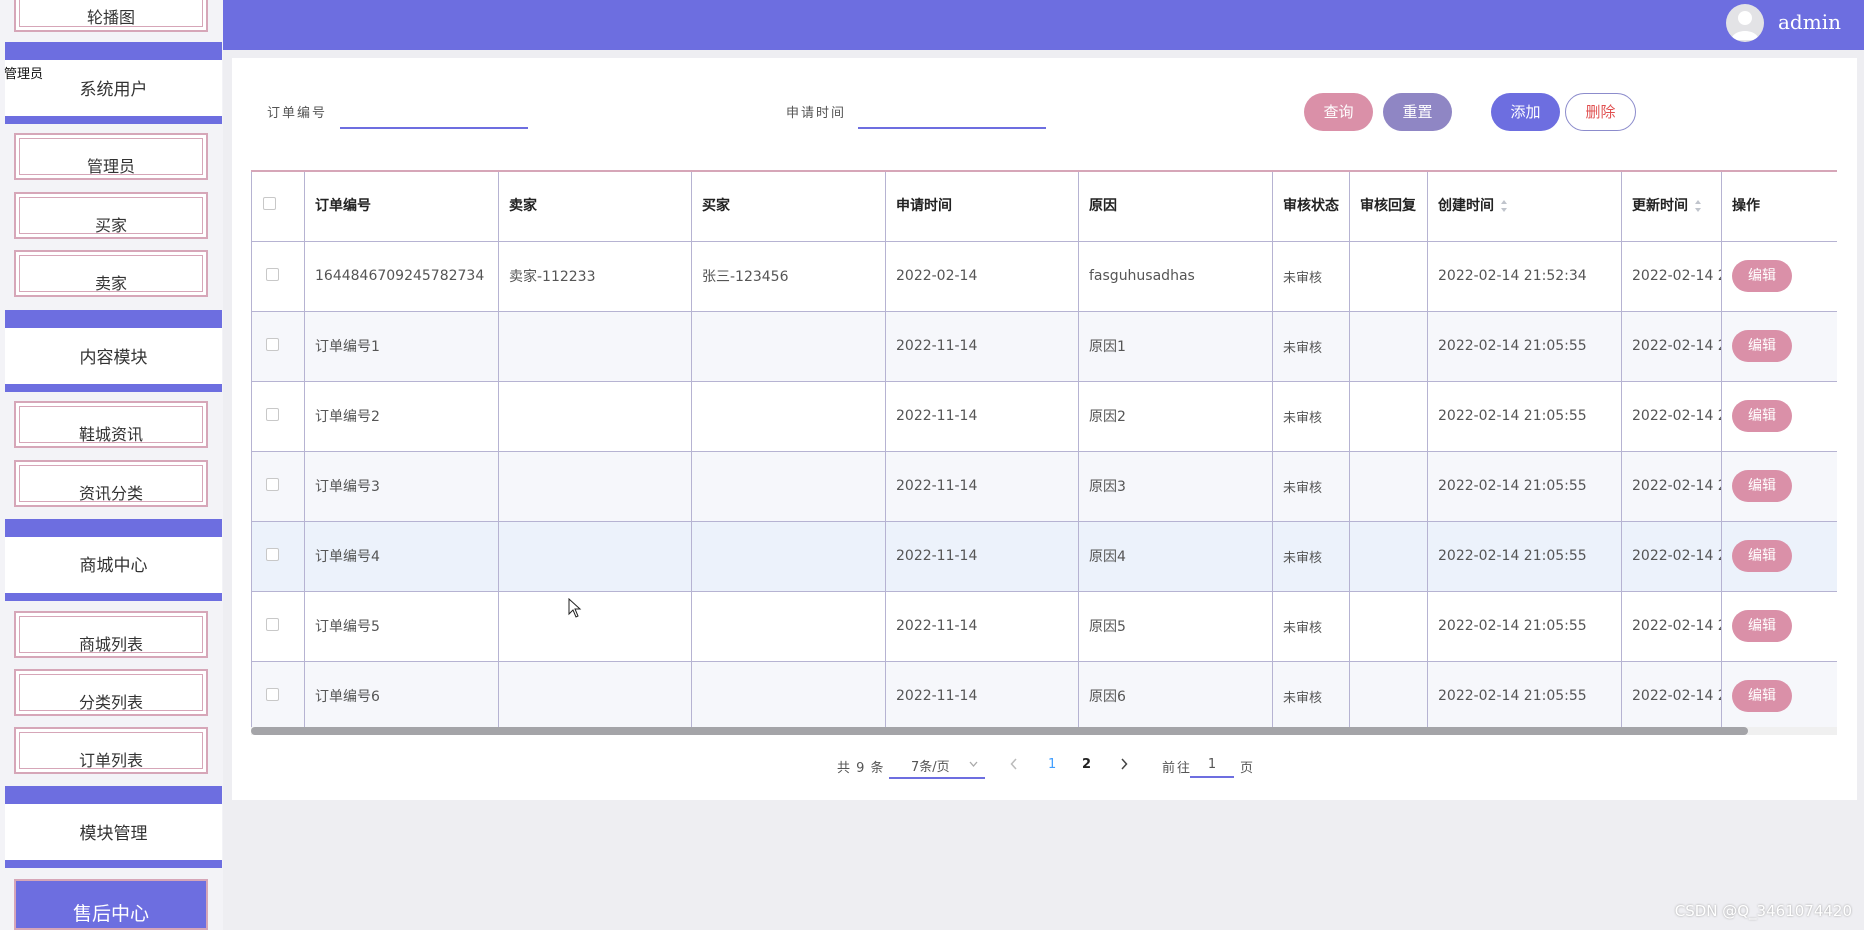  I want to click on page-suffix: 页, so click(1247, 768).